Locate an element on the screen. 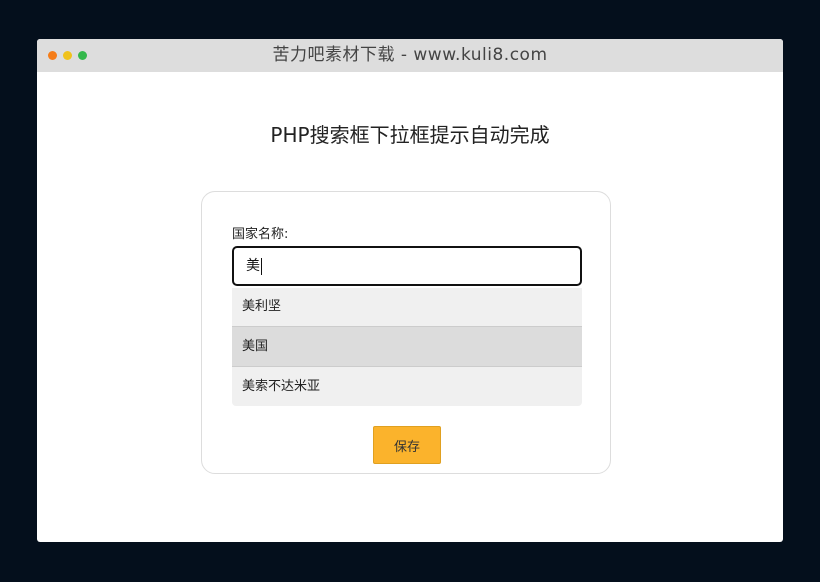 The width and height of the screenshot is (820, 582). window-title: 苦力吧素材下载 - www.kuli8.com is located at coordinates (410, 55).